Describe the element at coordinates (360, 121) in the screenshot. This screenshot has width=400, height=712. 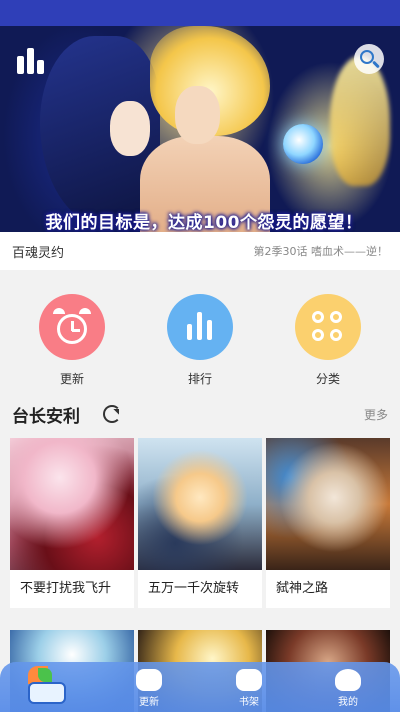
I see `banner-art-flame` at that location.